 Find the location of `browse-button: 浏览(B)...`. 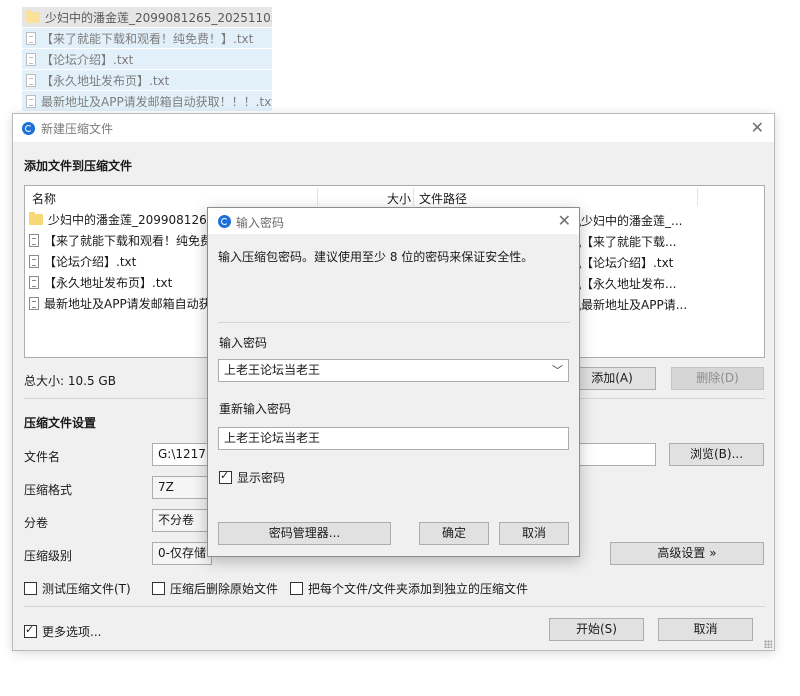

browse-button: 浏览(B)... is located at coordinates (716, 454).